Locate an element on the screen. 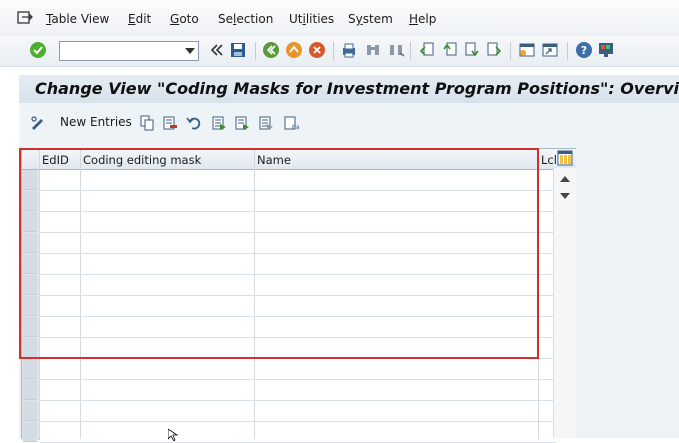  menu-edit: Edit is located at coordinates (139, 19).